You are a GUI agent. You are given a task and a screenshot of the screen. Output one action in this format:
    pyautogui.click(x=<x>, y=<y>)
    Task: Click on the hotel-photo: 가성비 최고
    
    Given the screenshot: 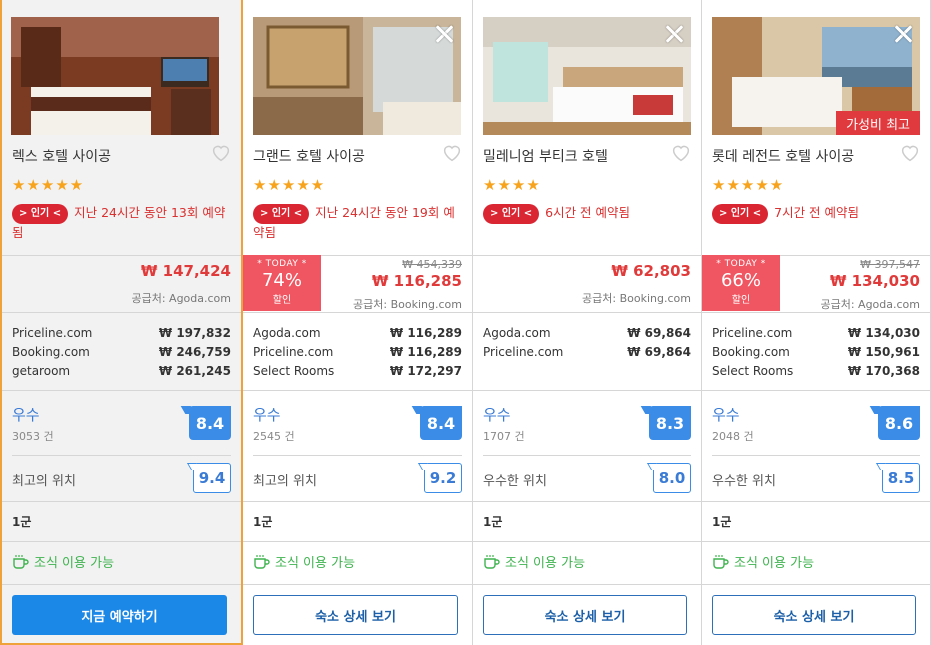 What is the action you would take?
    pyautogui.click(x=816, y=76)
    